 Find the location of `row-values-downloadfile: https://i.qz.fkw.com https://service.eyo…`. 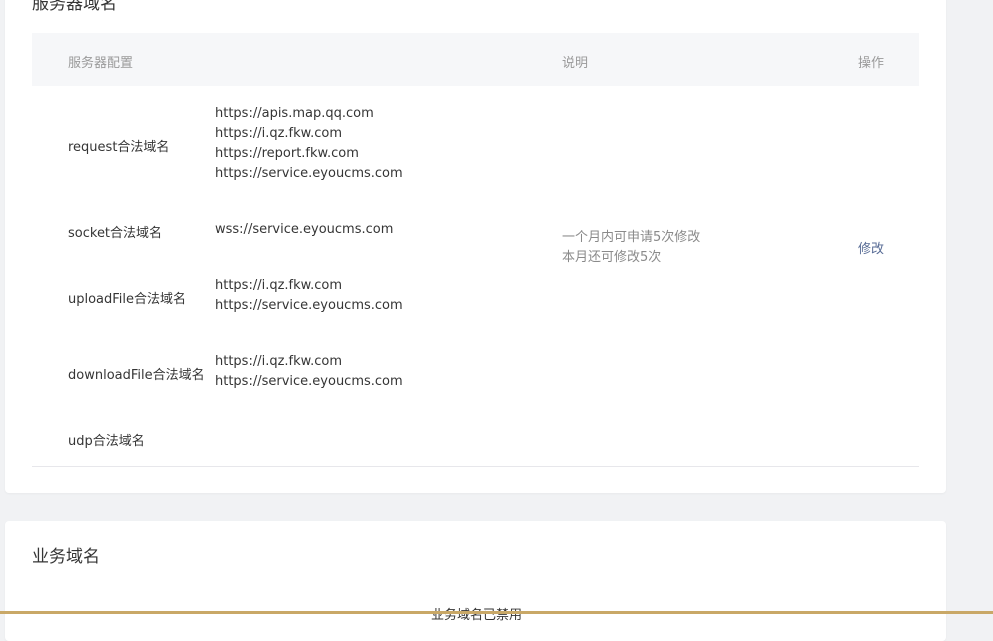

row-values-downloadfile: https://i.qz.fkw.com https://service.eyo… is located at coordinates (309, 372).